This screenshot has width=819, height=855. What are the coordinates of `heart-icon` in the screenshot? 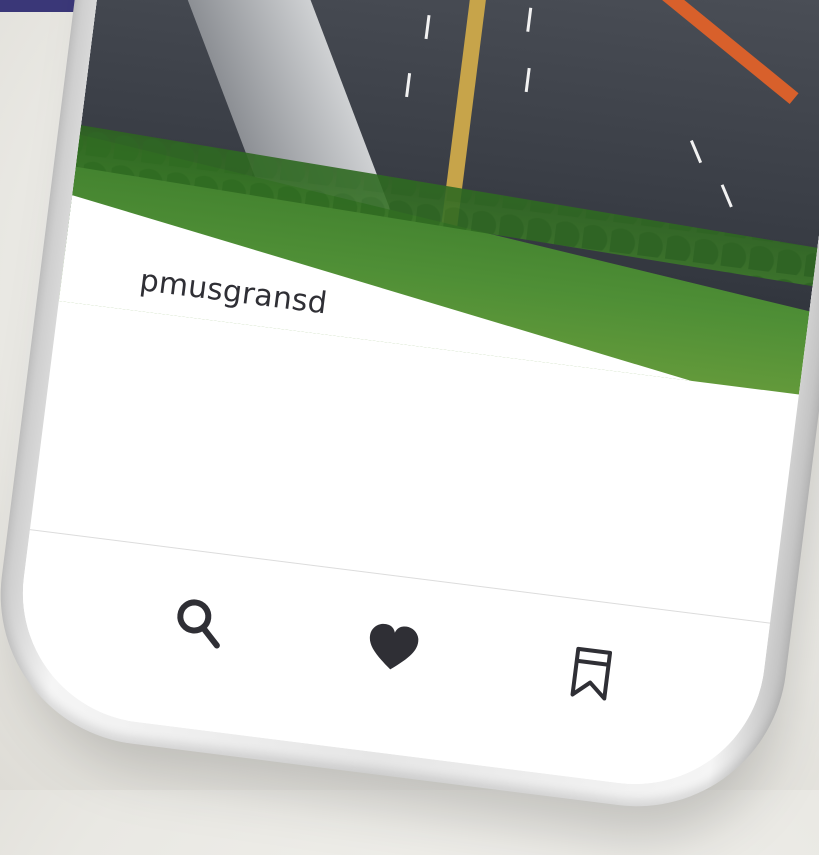 It's located at (394, 646).